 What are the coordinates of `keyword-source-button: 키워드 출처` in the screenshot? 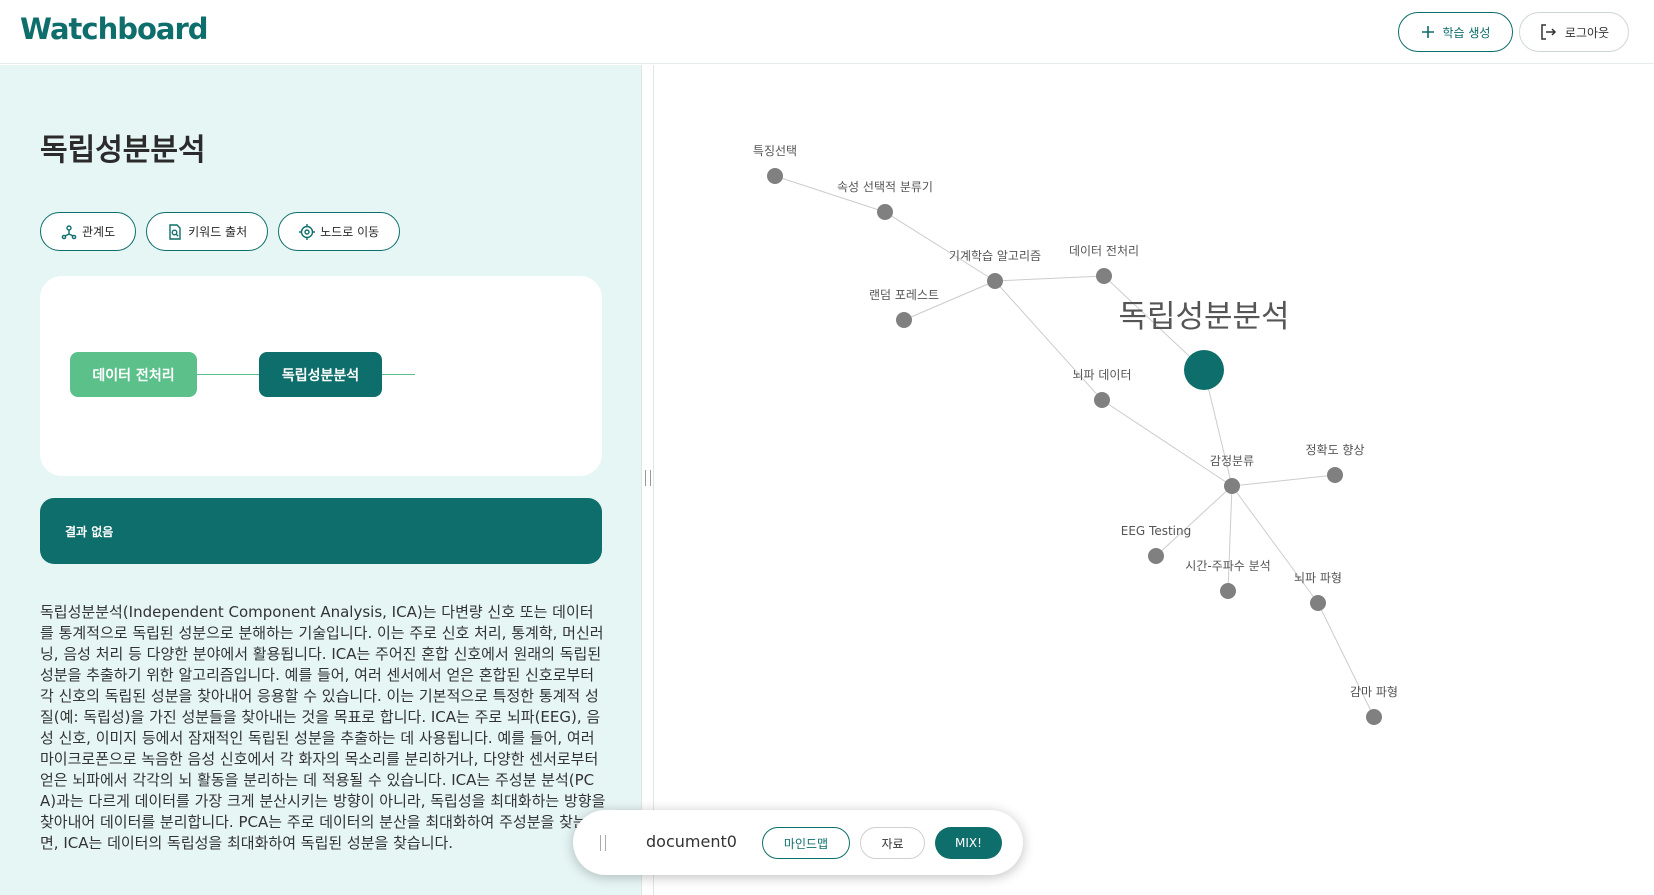 It's located at (207, 231).